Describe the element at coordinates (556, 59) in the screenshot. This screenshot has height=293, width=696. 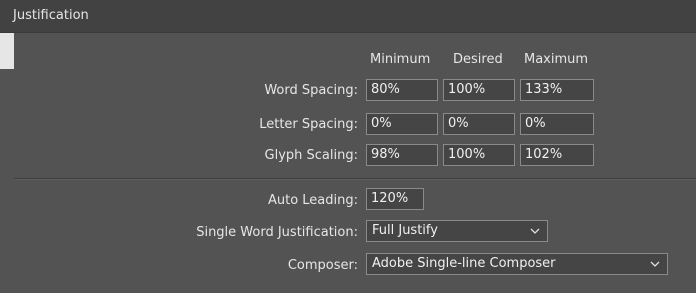
I see `column-header-maximum: Maximum` at that location.